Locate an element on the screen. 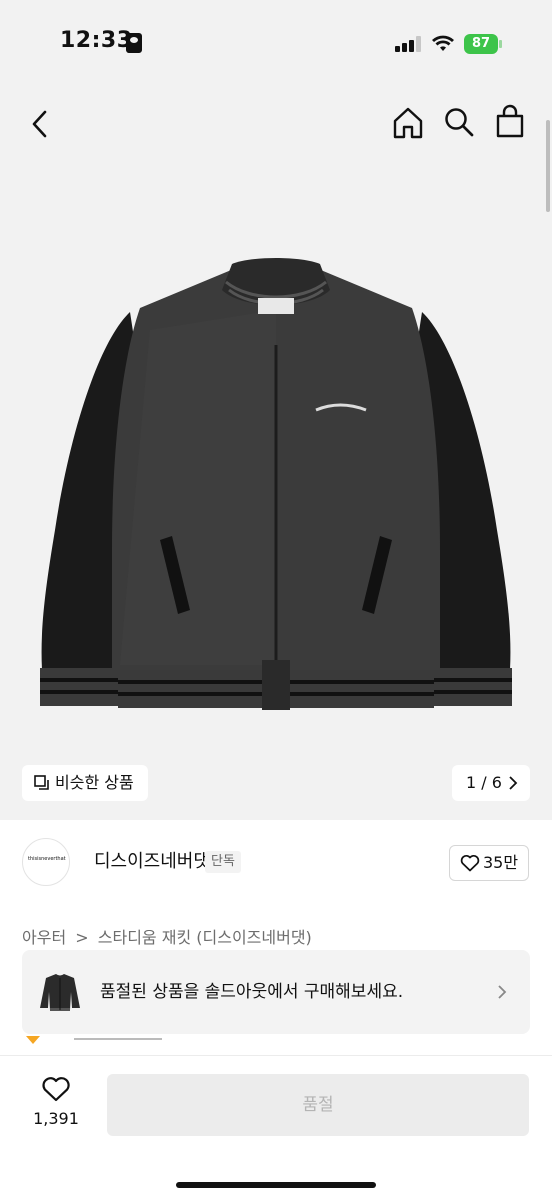 The width and height of the screenshot is (552, 1201). image-pager-count: 1 / 6 is located at coordinates (484, 782).